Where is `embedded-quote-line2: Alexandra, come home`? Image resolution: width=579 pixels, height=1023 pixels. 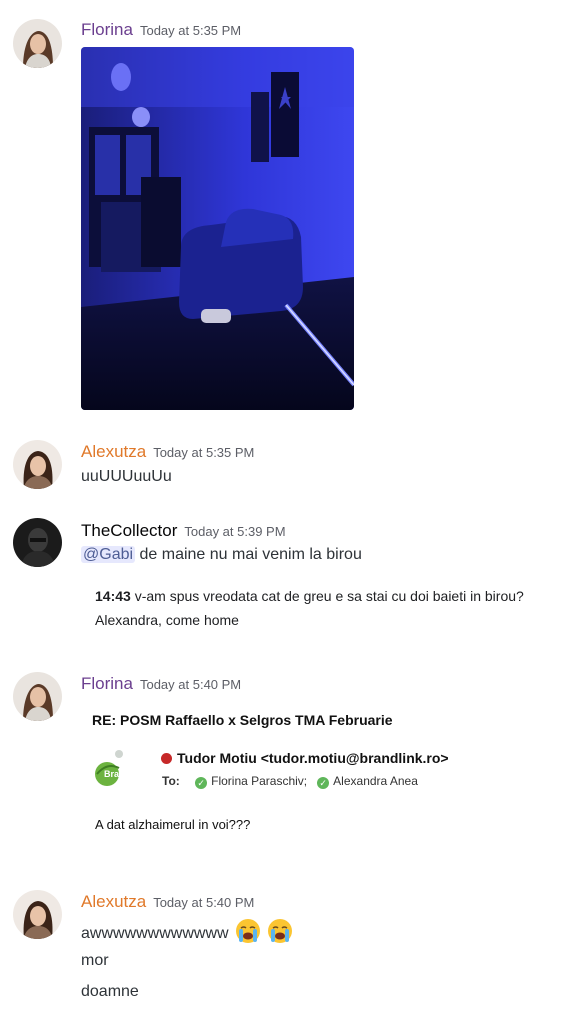
embedded-quote-line2: Alexandra, come home is located at coordinates (167, 620).